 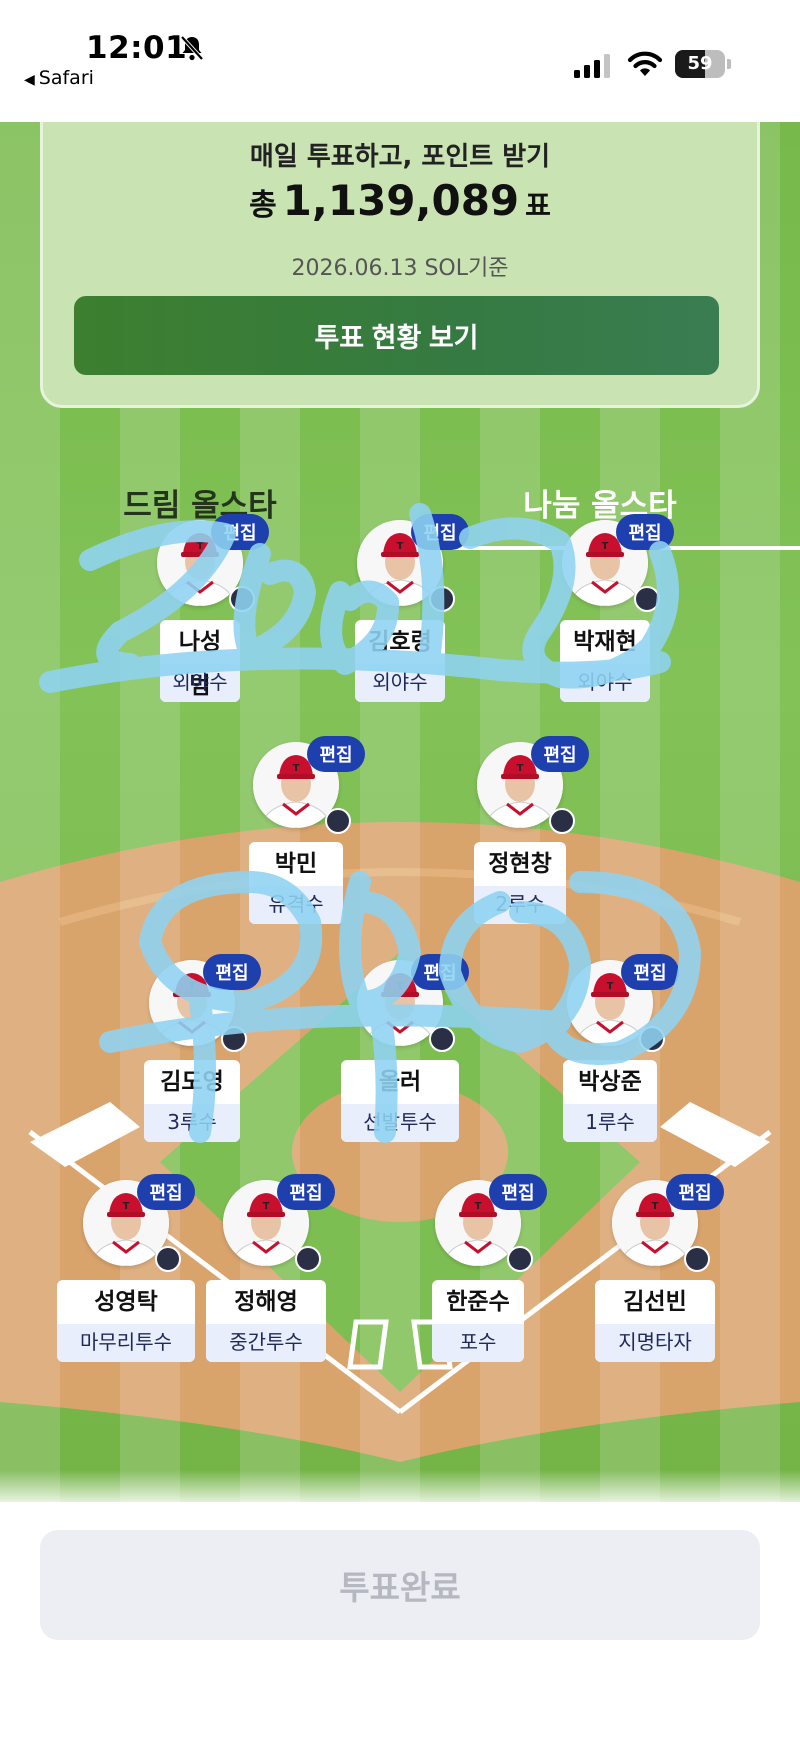 I want to click on player-name-box: 성영탁마무리투수, so click(x=126, y=1321).